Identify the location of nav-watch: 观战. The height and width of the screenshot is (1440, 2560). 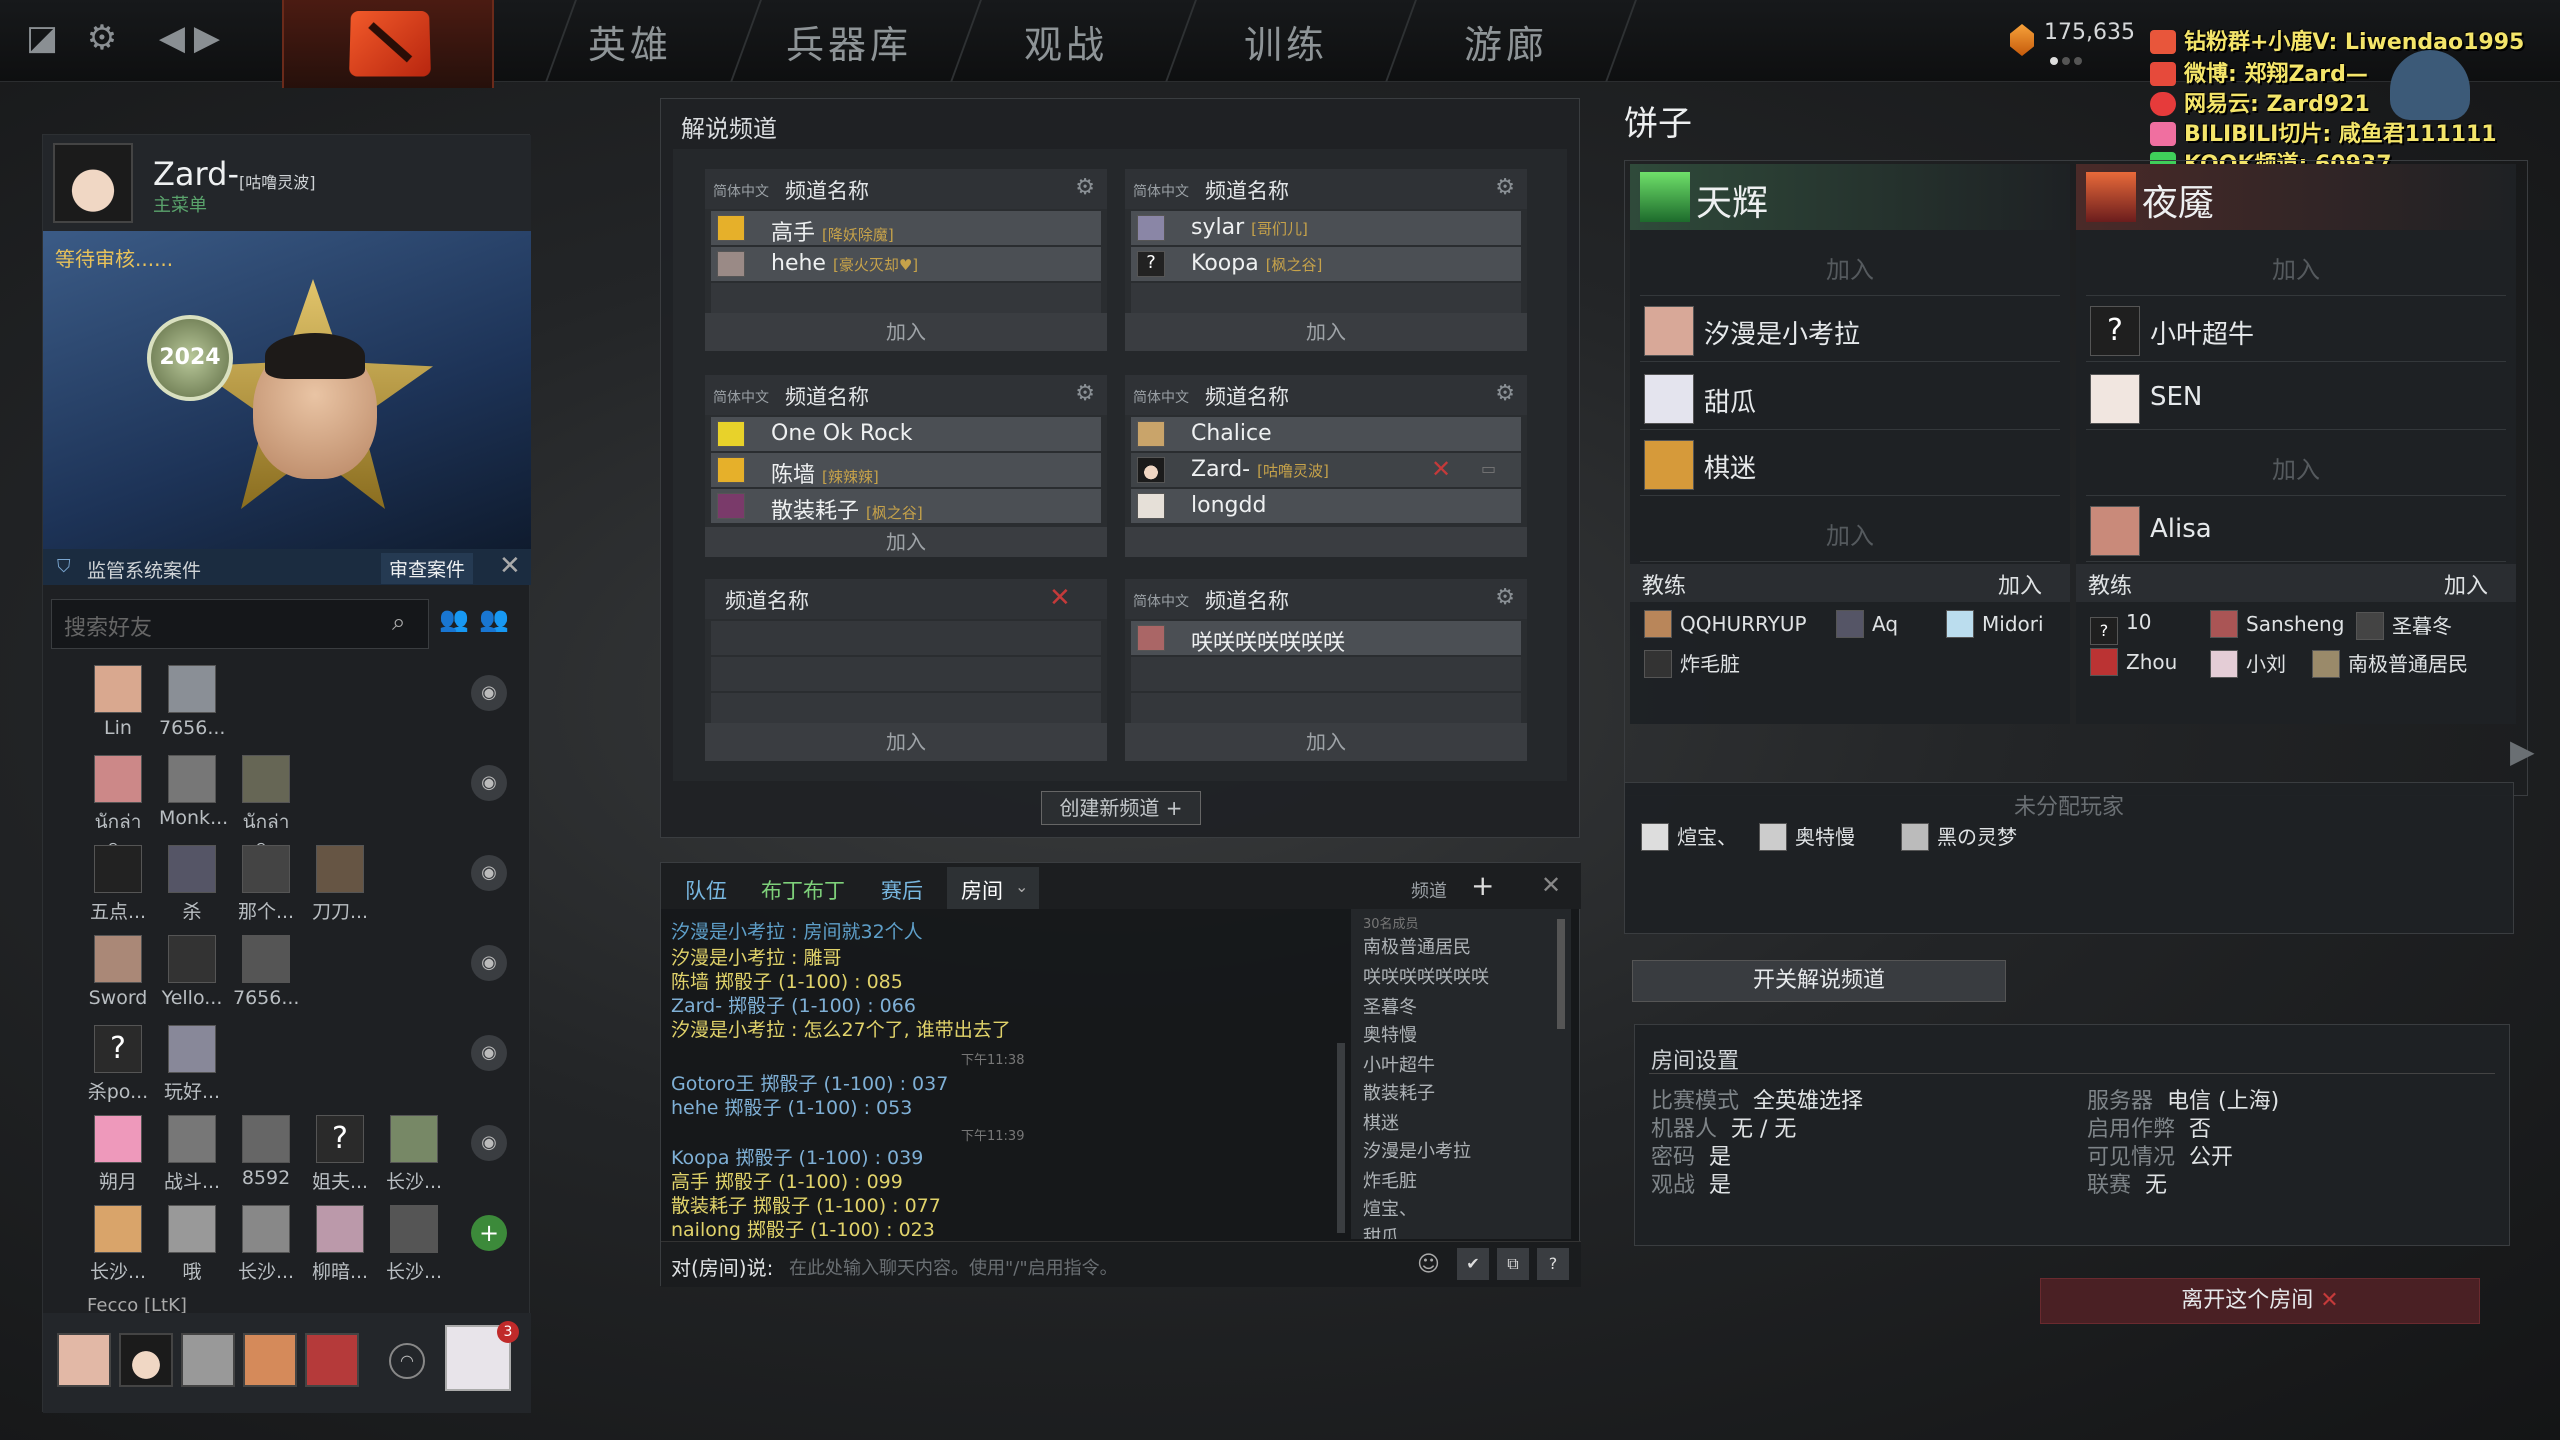
(1066, 41).